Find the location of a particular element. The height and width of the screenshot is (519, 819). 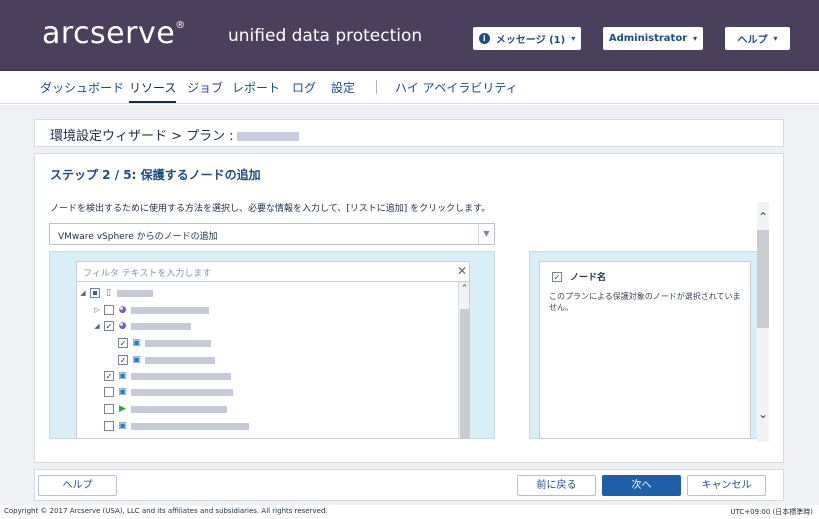

tree-scrollbar: ⌃ is located at coordinates (463, 360).